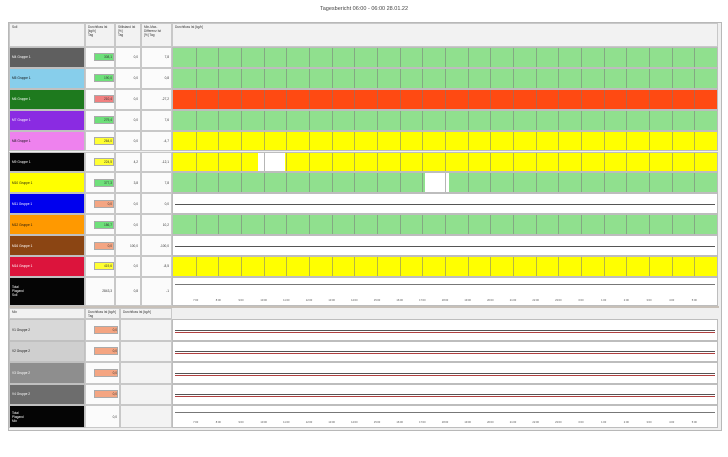 Image resolution: width=728 pixels, height=457 pixels. Describe the element at coordinates (135, 161) in the screenshot. I see `stand-value: 4,2` at that location.